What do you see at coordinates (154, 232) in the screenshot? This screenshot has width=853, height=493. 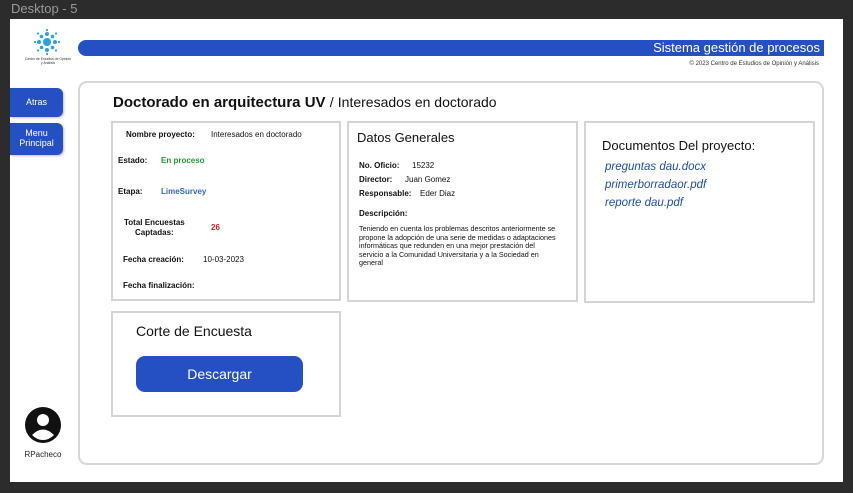 I see `total-surveys-label-2: Captadas:` at bounding box center [154, 232].